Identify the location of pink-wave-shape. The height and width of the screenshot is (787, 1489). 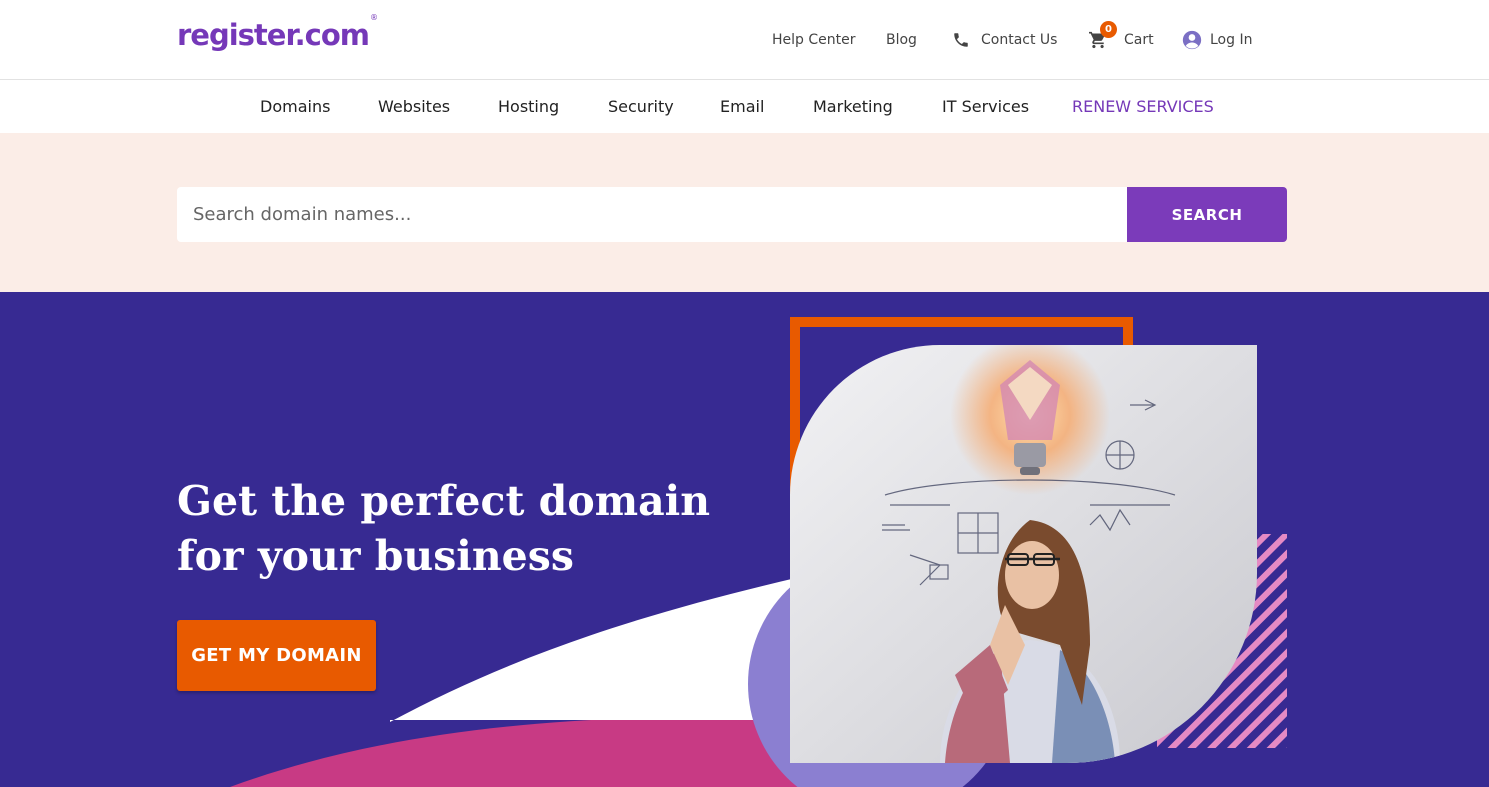
(515, 751).